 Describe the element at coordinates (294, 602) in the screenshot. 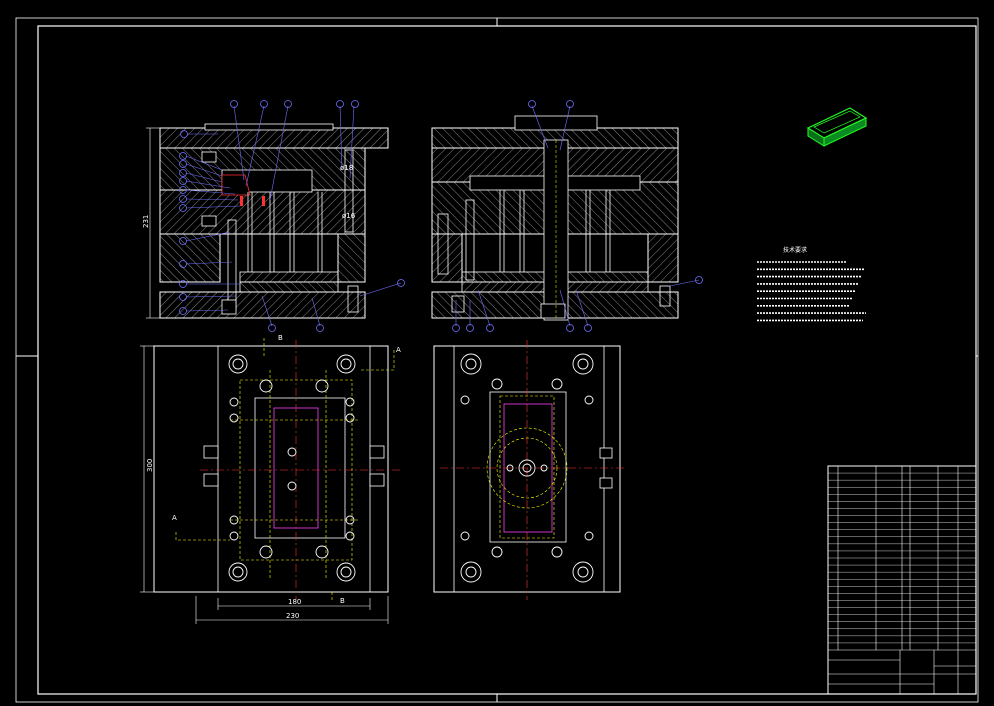

I see `dimension-width-inner: 180` at that location.